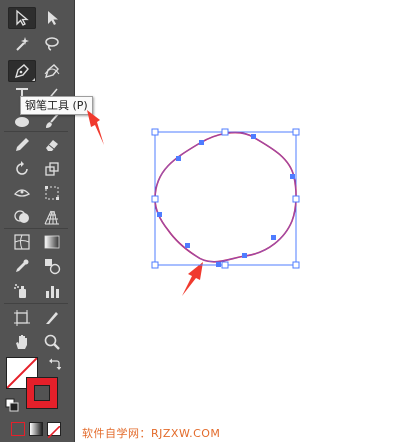 This screenshot has width=409, height=442. I want to click on swap-fill-stroke-icon, so click(55, 364).